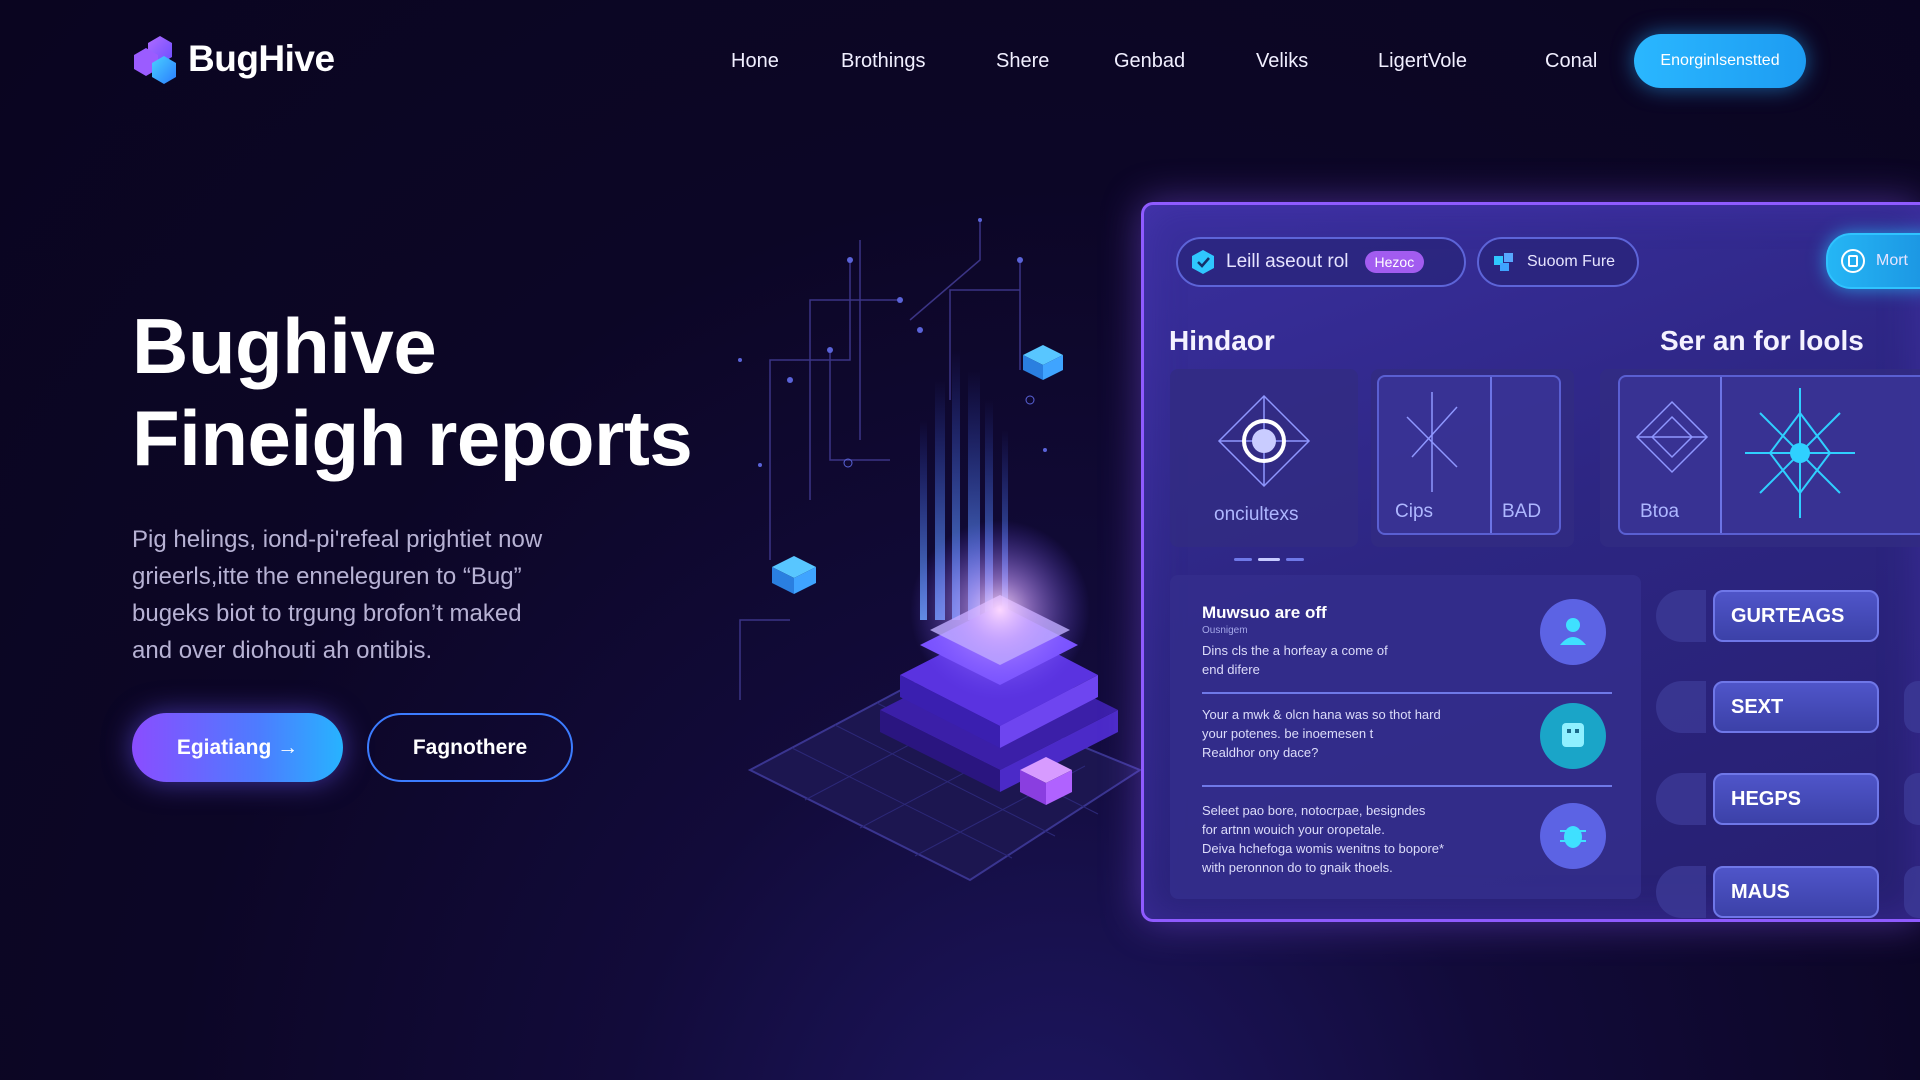 Image resolution: width=1920 pixels, height=1080 pixels. I want to click on list-line: Dins cls the a horfeay a come of, so click(1295, 650).